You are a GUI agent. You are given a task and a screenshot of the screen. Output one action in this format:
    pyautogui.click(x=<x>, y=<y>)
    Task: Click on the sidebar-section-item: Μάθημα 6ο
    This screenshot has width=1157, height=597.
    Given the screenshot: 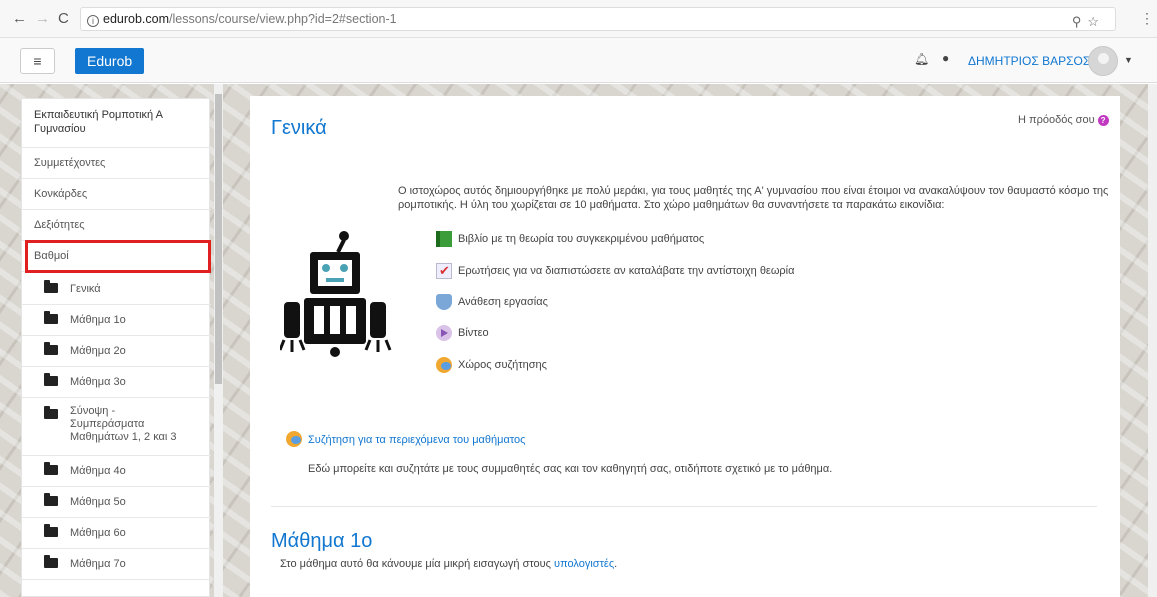 What is the action you would take?
    pyautogui.click(x=116, y=533)
    